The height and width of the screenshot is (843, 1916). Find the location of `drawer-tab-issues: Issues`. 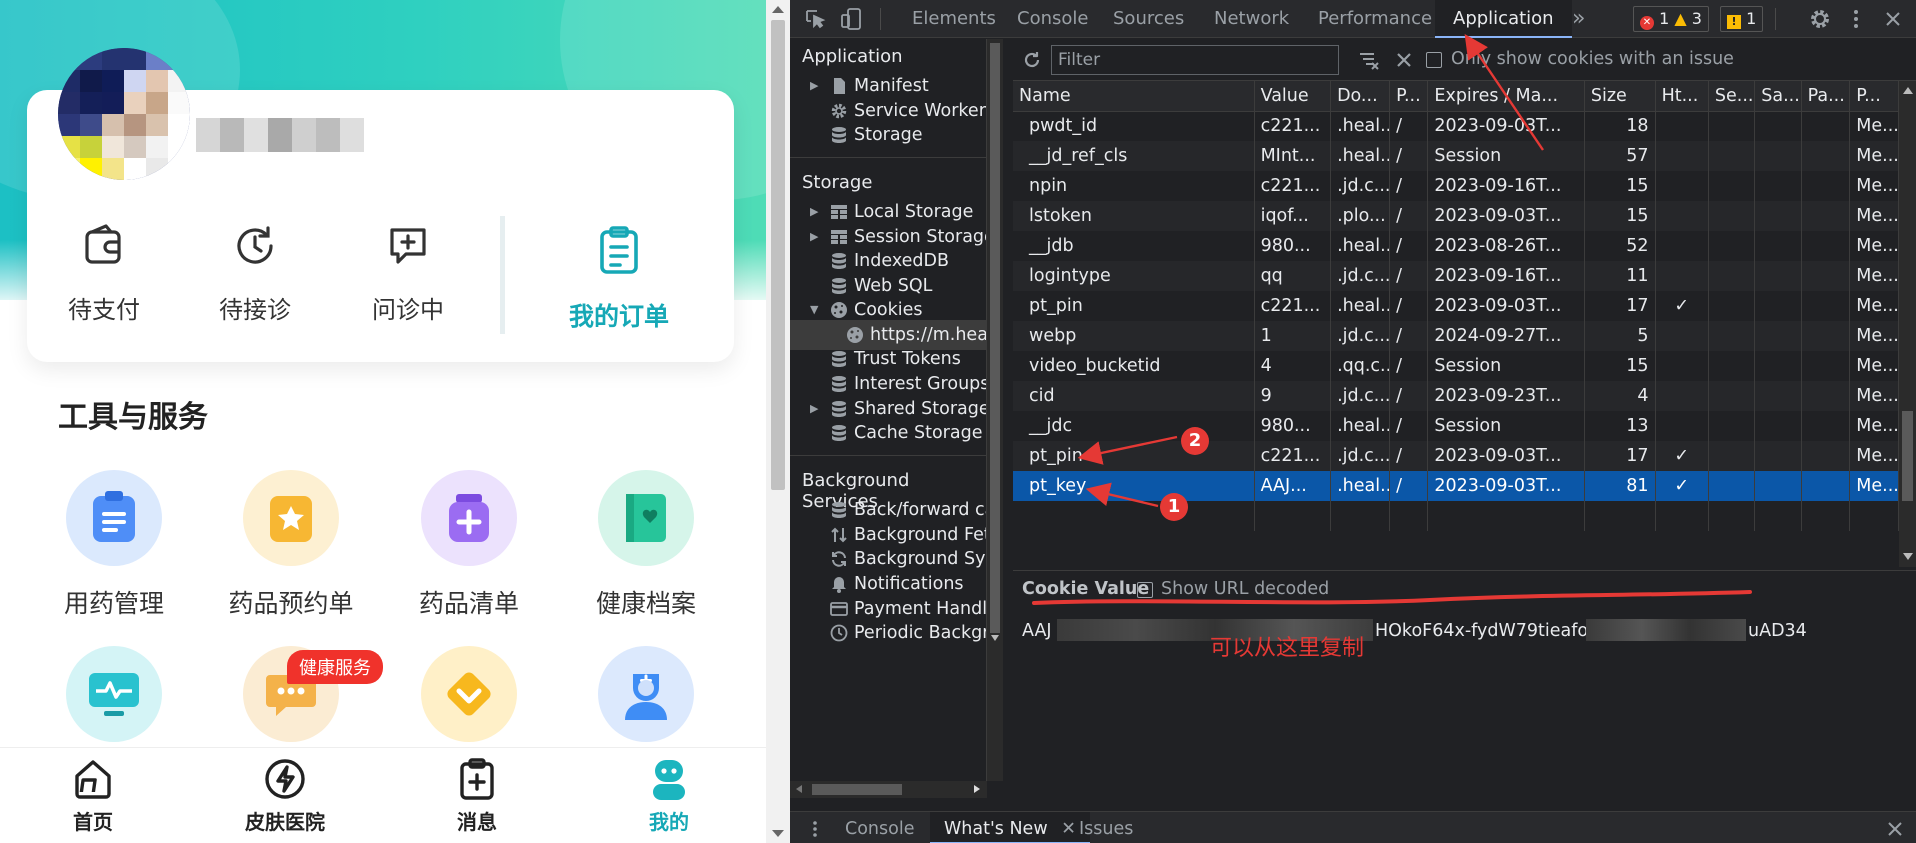

drawer-tab-issues: Issues is located at coordinates (1106, 827).